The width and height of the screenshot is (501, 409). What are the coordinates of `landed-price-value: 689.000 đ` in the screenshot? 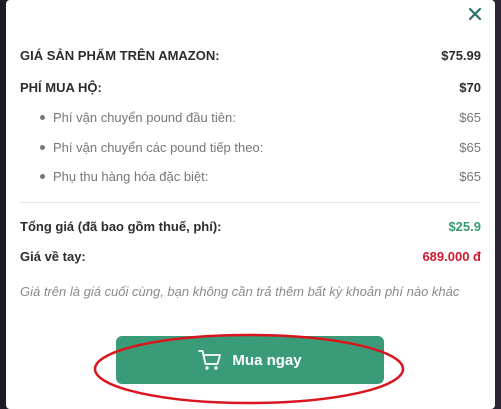 It's located at (451, 256).